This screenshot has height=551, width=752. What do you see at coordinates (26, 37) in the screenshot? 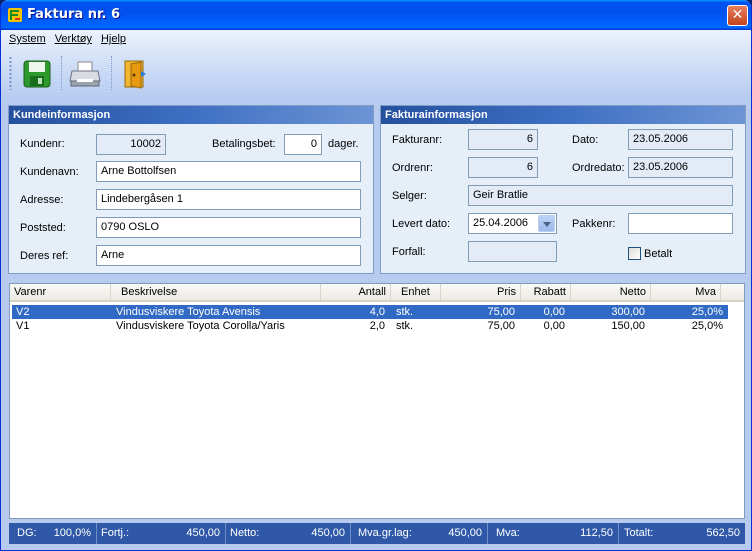
I see `menu-system: System` at bounding box center [26, 37].